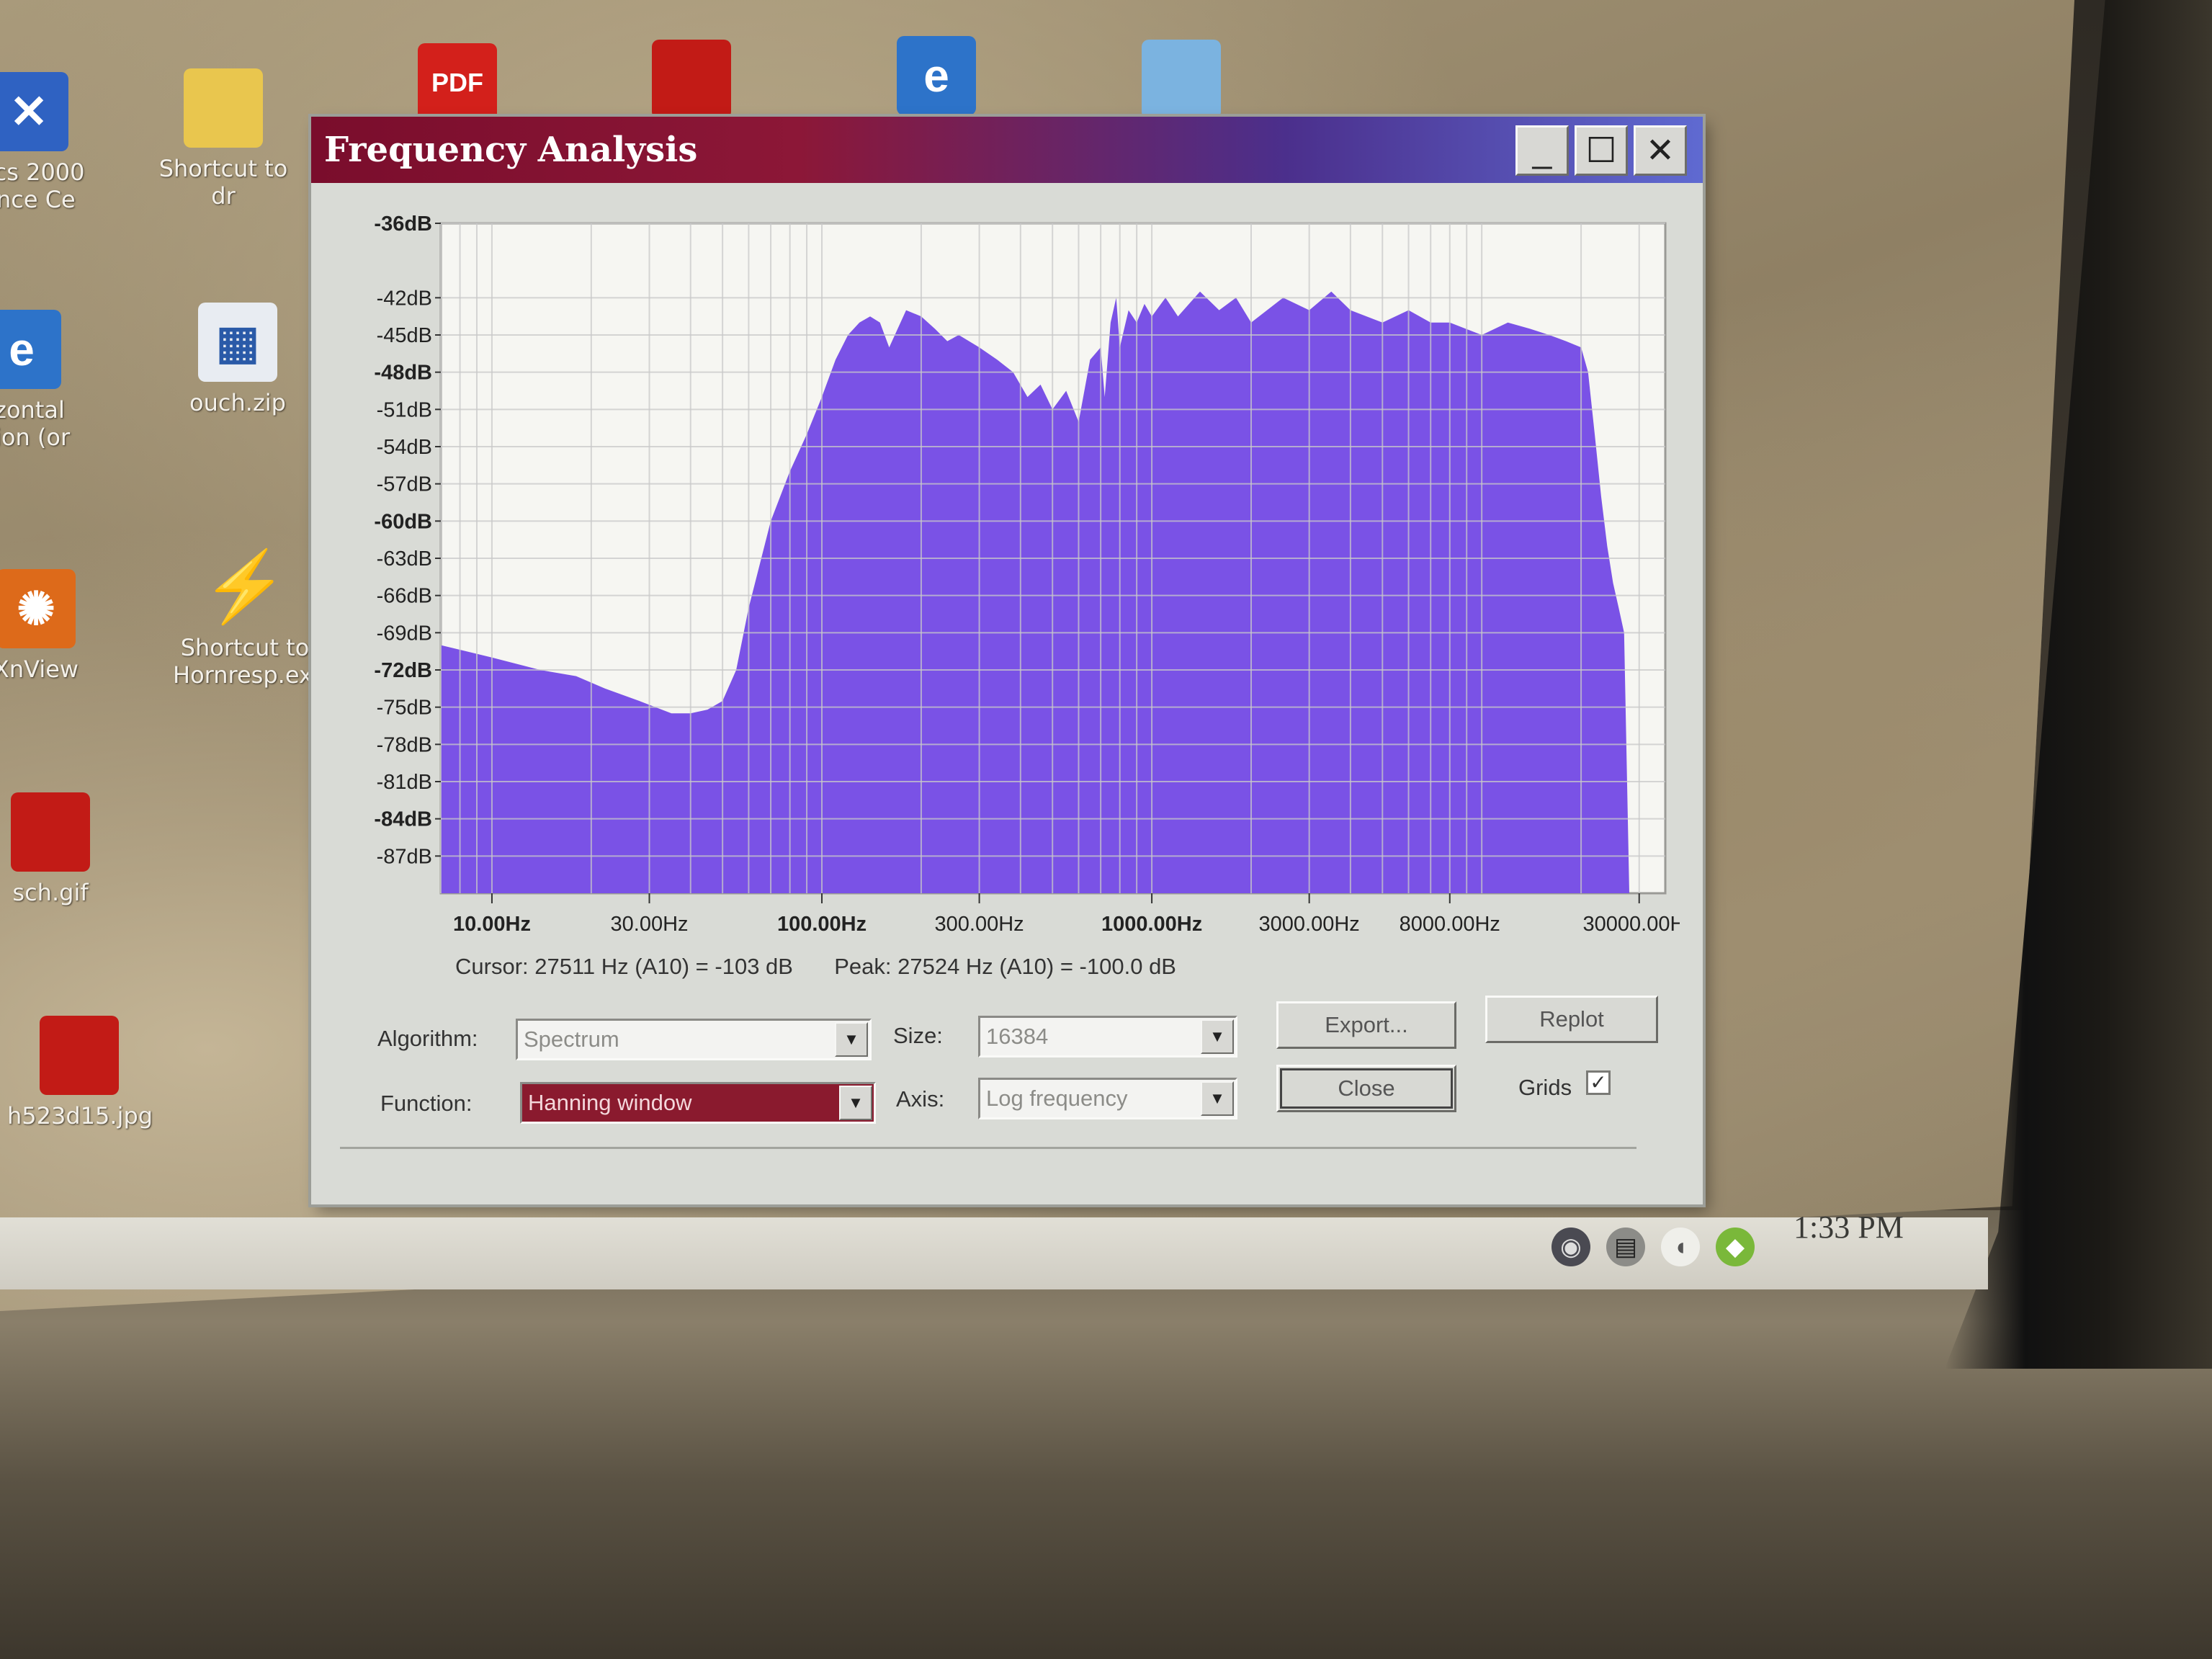 The image size is (2212, 1659). What do you see at coordinates (403, 521) in the screenshot?
I see `y-tick-label: -60dB` at bounding box center [403, 521].